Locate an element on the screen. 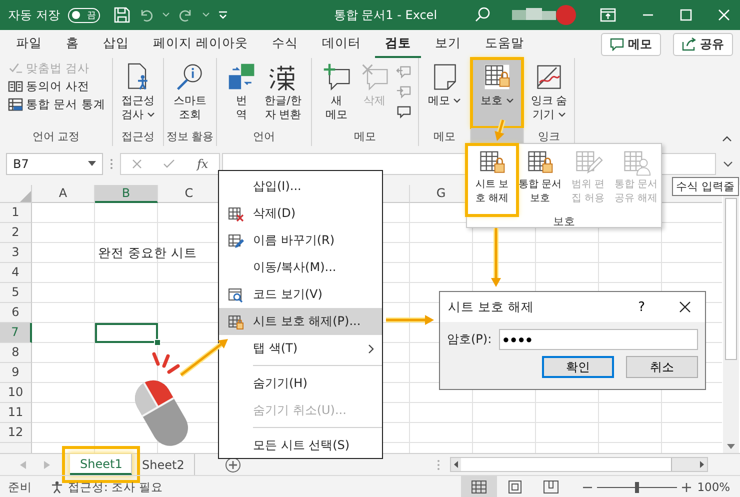  group-label: 정보 활용 is located at coordinates (190, 137).